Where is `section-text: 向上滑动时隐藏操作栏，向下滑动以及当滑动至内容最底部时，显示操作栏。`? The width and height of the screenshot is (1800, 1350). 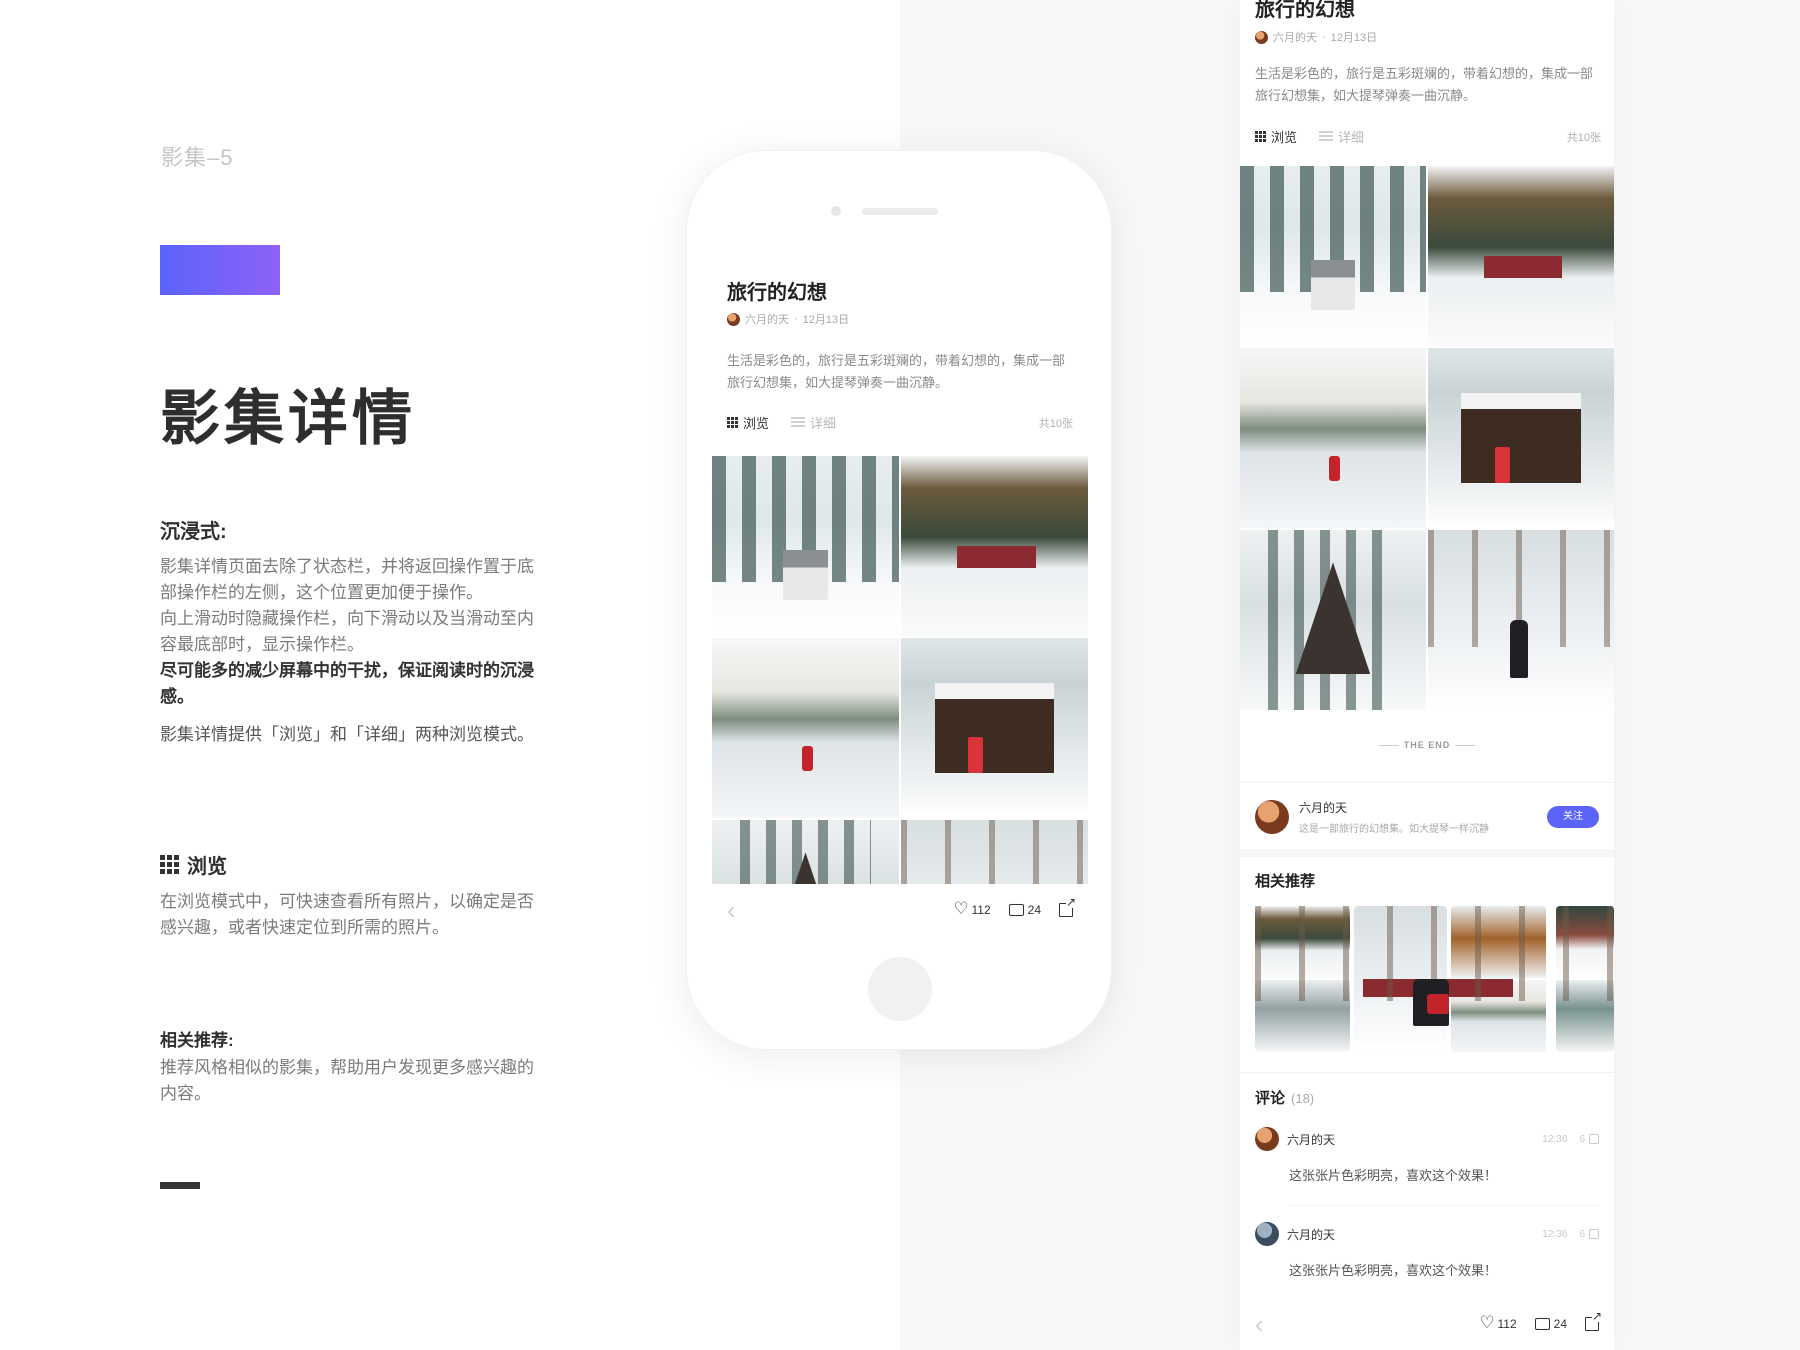
section-text: 向上滑动时隐藏操作栏，向下滑动以及当滑动至内容最底部时，显示操作栏。 is located at coordinates (347, 631).